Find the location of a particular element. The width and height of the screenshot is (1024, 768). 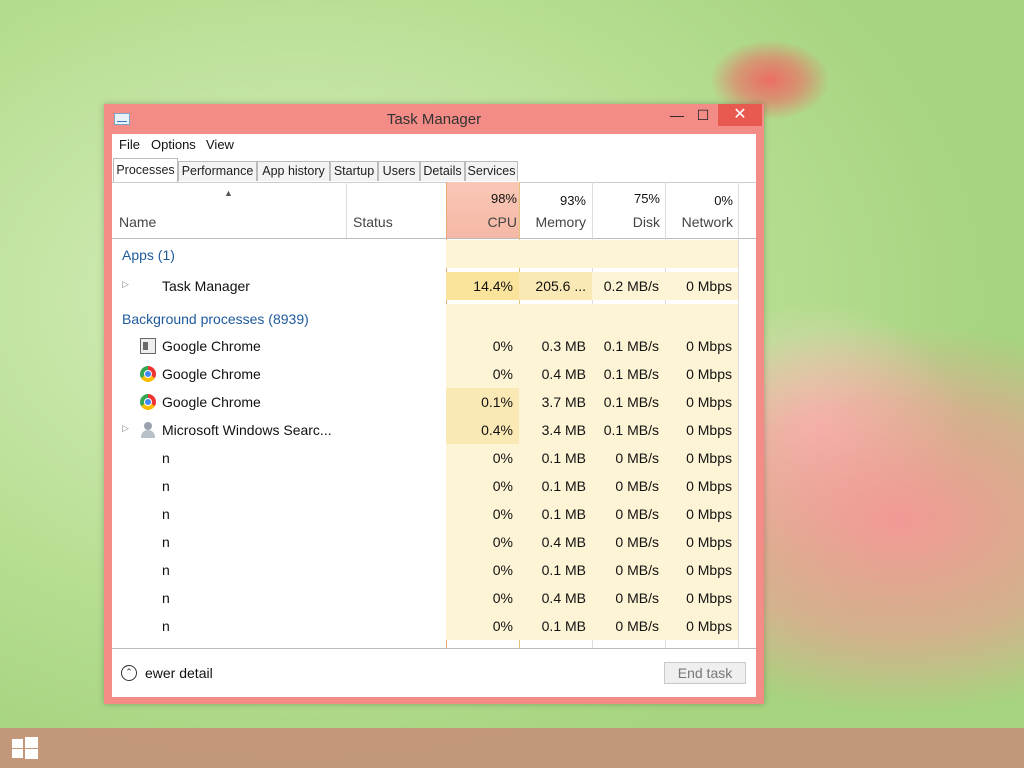

tab-performance: Performance is located at coordinates (217, 171).